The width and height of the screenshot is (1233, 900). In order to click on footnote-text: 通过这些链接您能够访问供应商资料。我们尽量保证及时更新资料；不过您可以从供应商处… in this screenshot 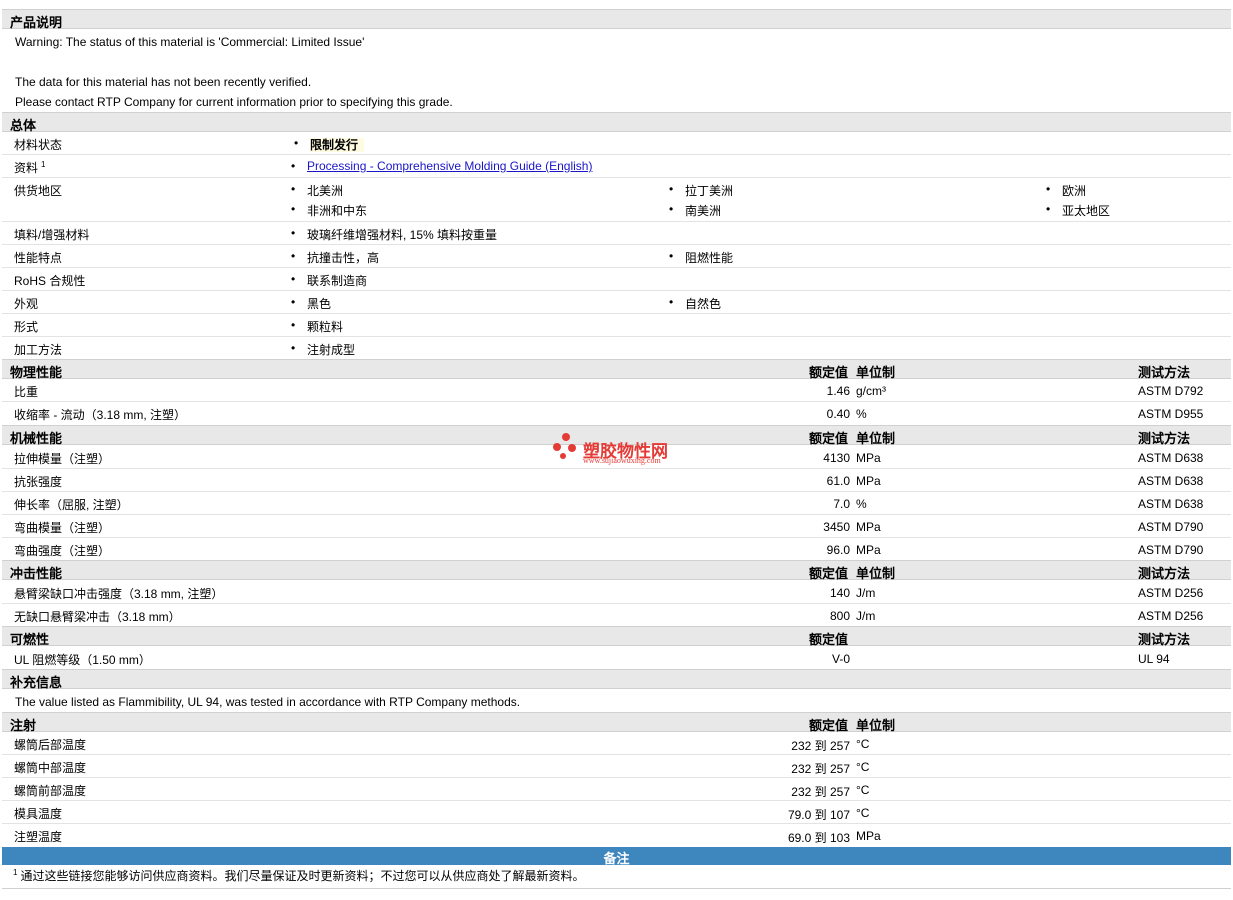, I will do `click(302, 876)`.